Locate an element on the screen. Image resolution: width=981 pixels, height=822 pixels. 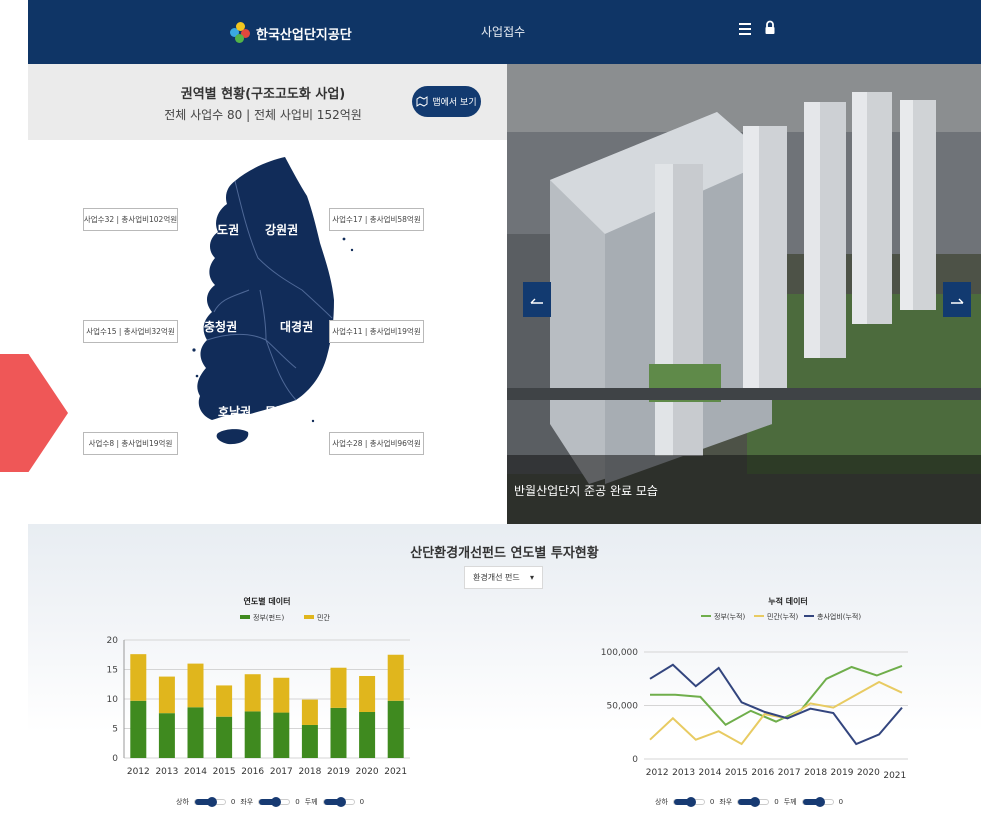
y-tick-label: 15 is located at coordinates (112, 671).